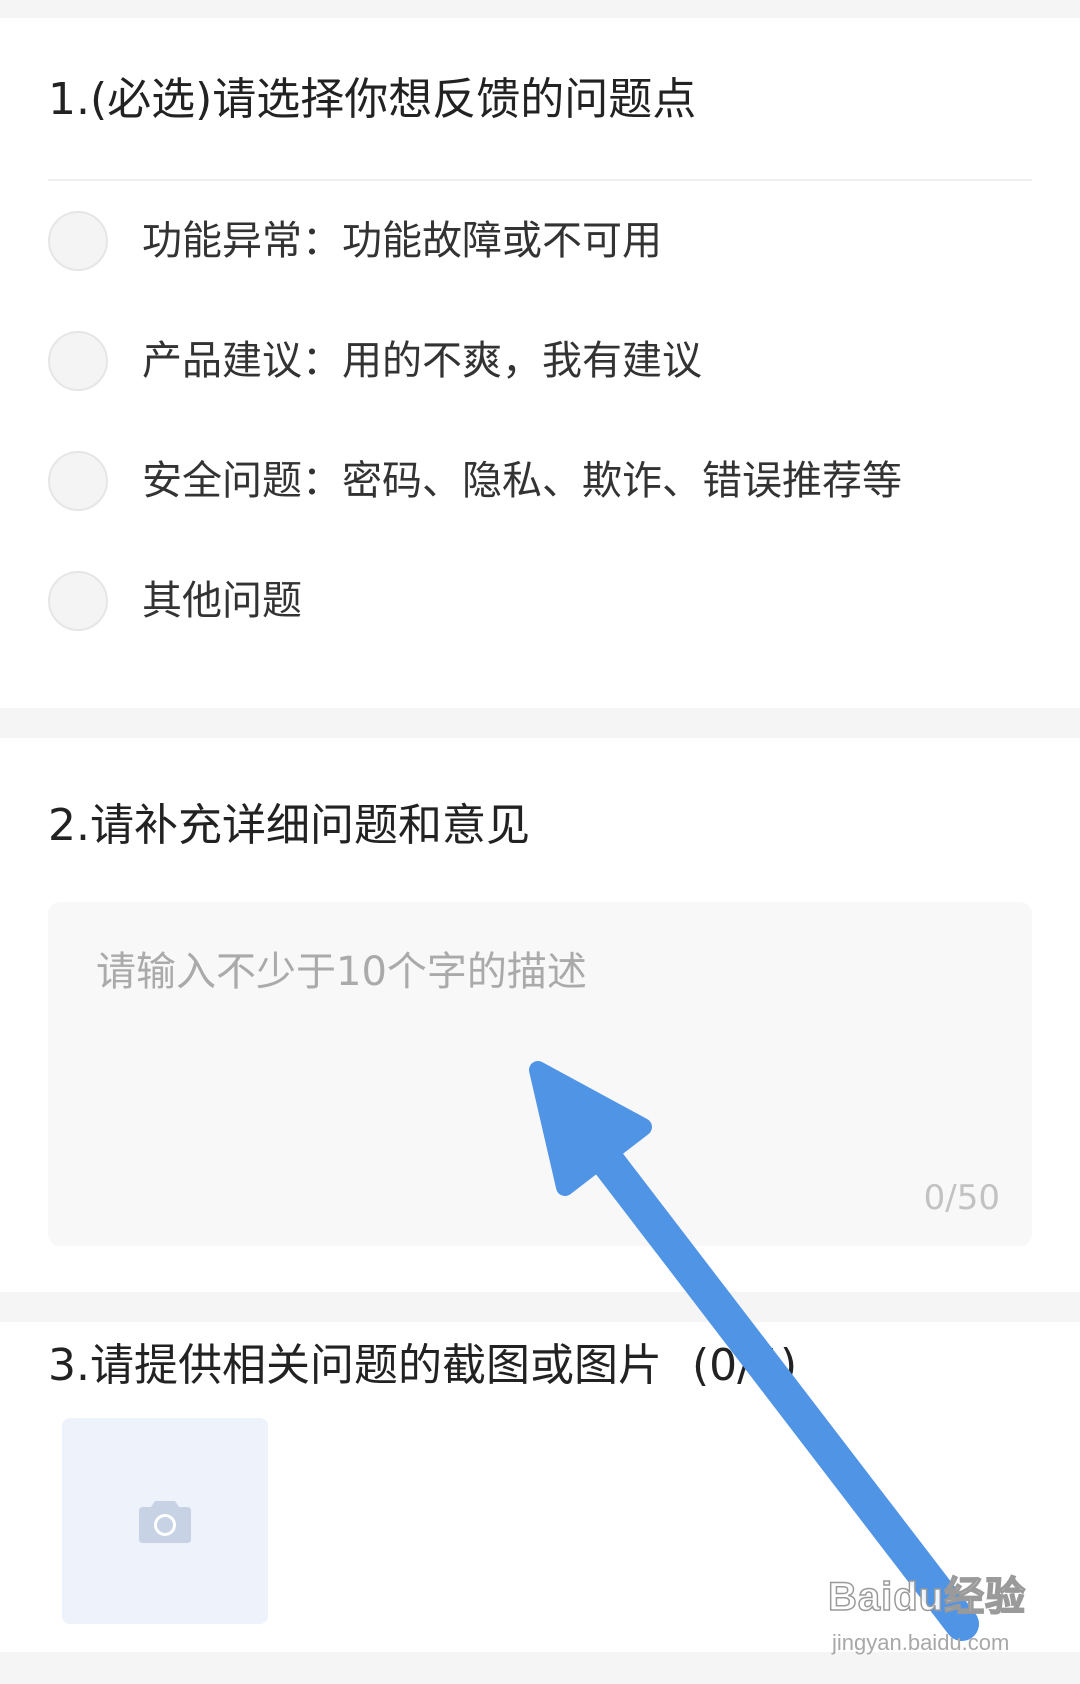 Image resolution: width=1080 pixels, height=1684 pixels. What do you see at coordinates (540, 180) in the screenshot?
I see `divider` at bounding box center [540, 180].